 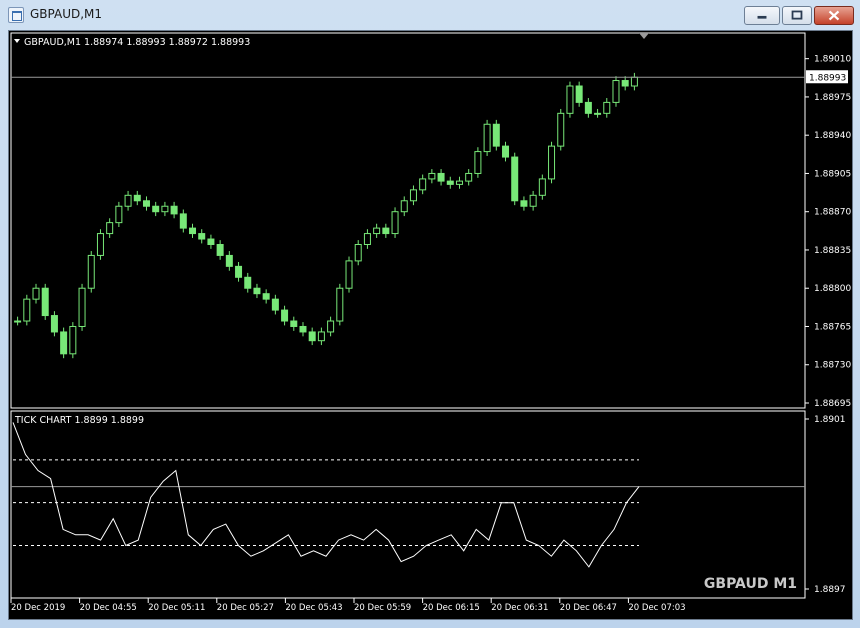 What do you see at coordinates (451, 608) in the screenshot?
I see `time-tick-label: 20 Dec 06:15` at bounding box center [451, 608].